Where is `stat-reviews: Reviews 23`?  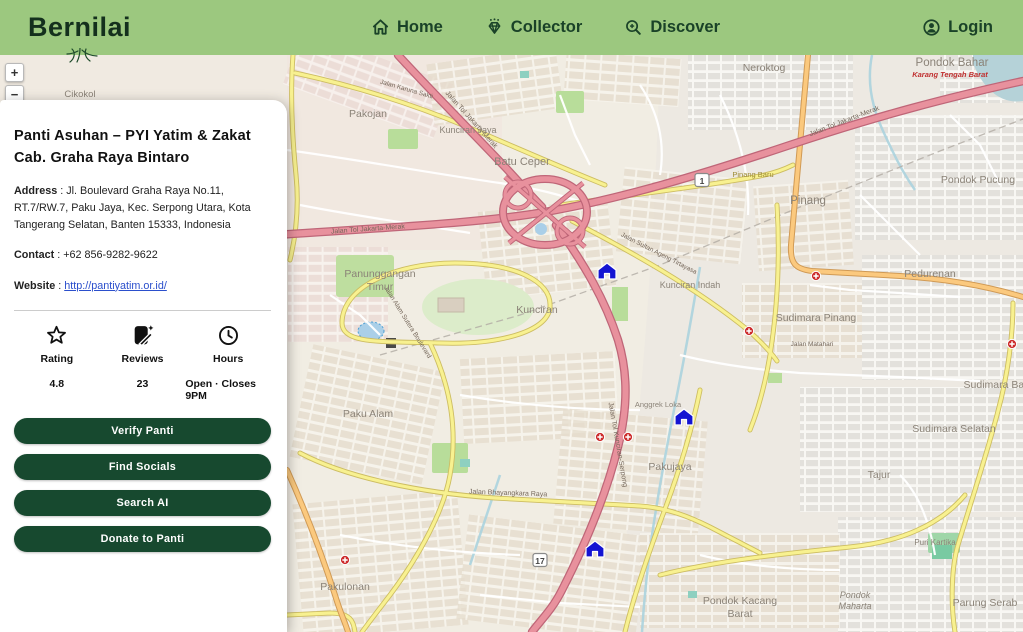 stat-reviews: Reviews 23 is located at coordinates (143, 362).